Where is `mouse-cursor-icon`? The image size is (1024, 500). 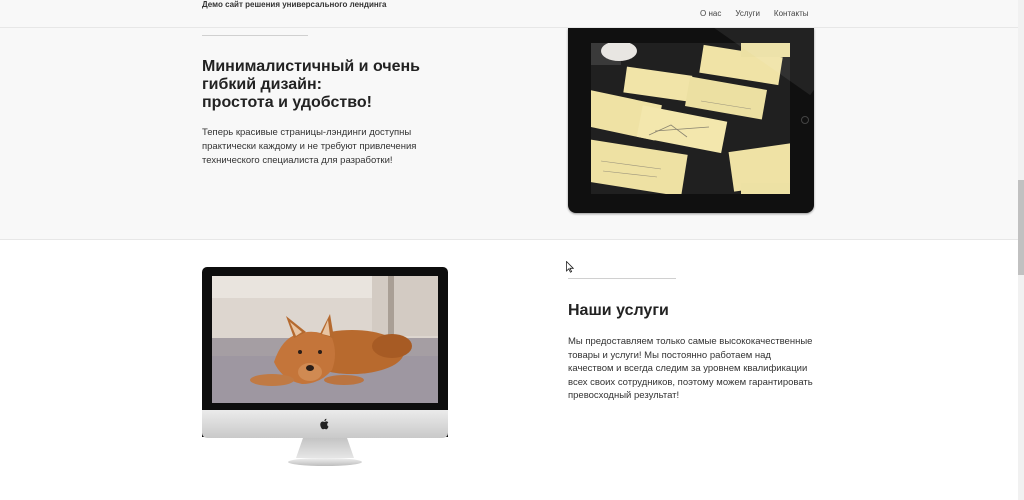
mouse-cursor-icon is located at coordinates (570, 267).